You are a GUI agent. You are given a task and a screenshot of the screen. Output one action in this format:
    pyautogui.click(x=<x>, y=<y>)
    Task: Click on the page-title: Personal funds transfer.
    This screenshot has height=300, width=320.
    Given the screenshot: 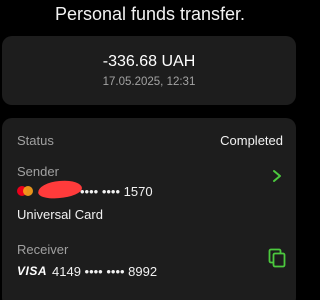 What is the action you would take?
    pyautogui.click(x=150, y=14)
    